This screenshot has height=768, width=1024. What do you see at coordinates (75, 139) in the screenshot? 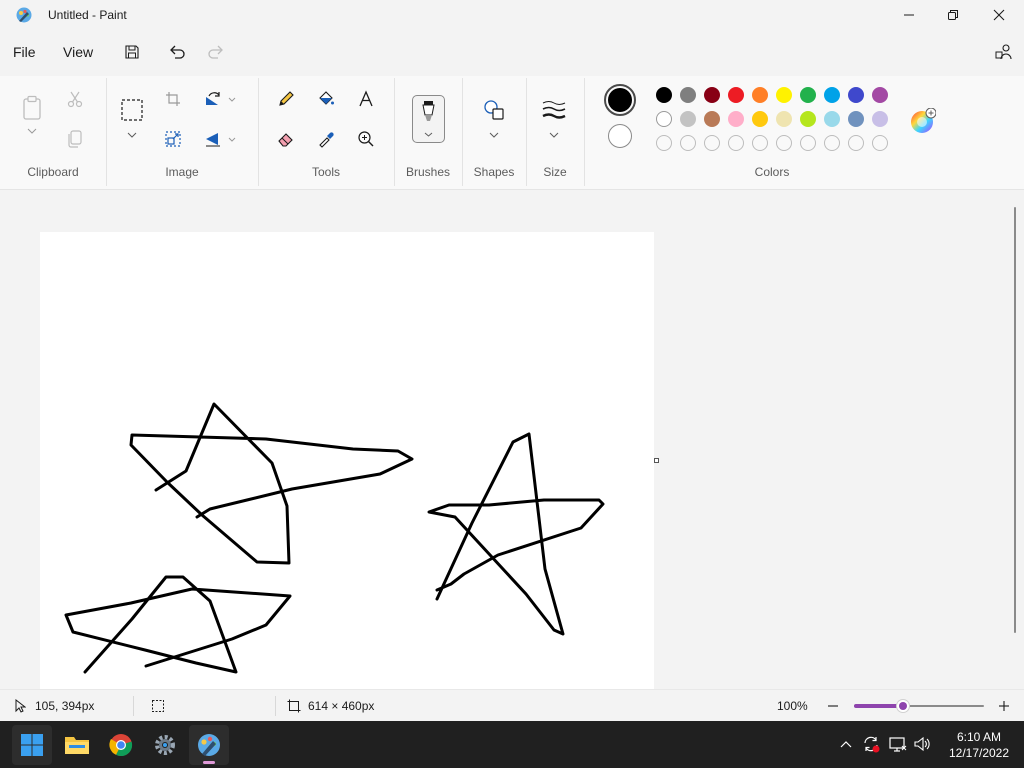
I see `copy-button` at bounding box center [75, 139].